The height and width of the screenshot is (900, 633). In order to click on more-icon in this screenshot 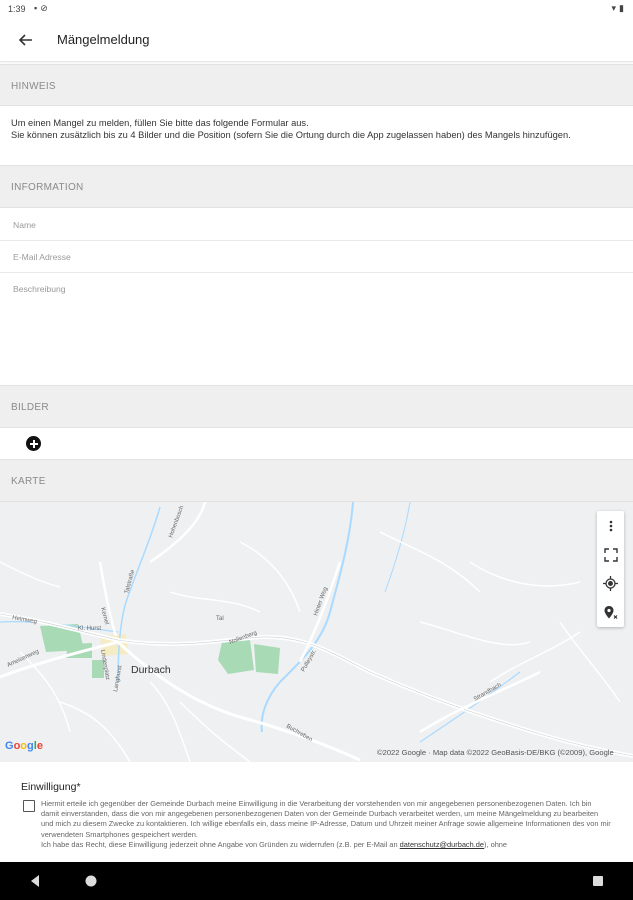, I will do `click(610, 525)`.